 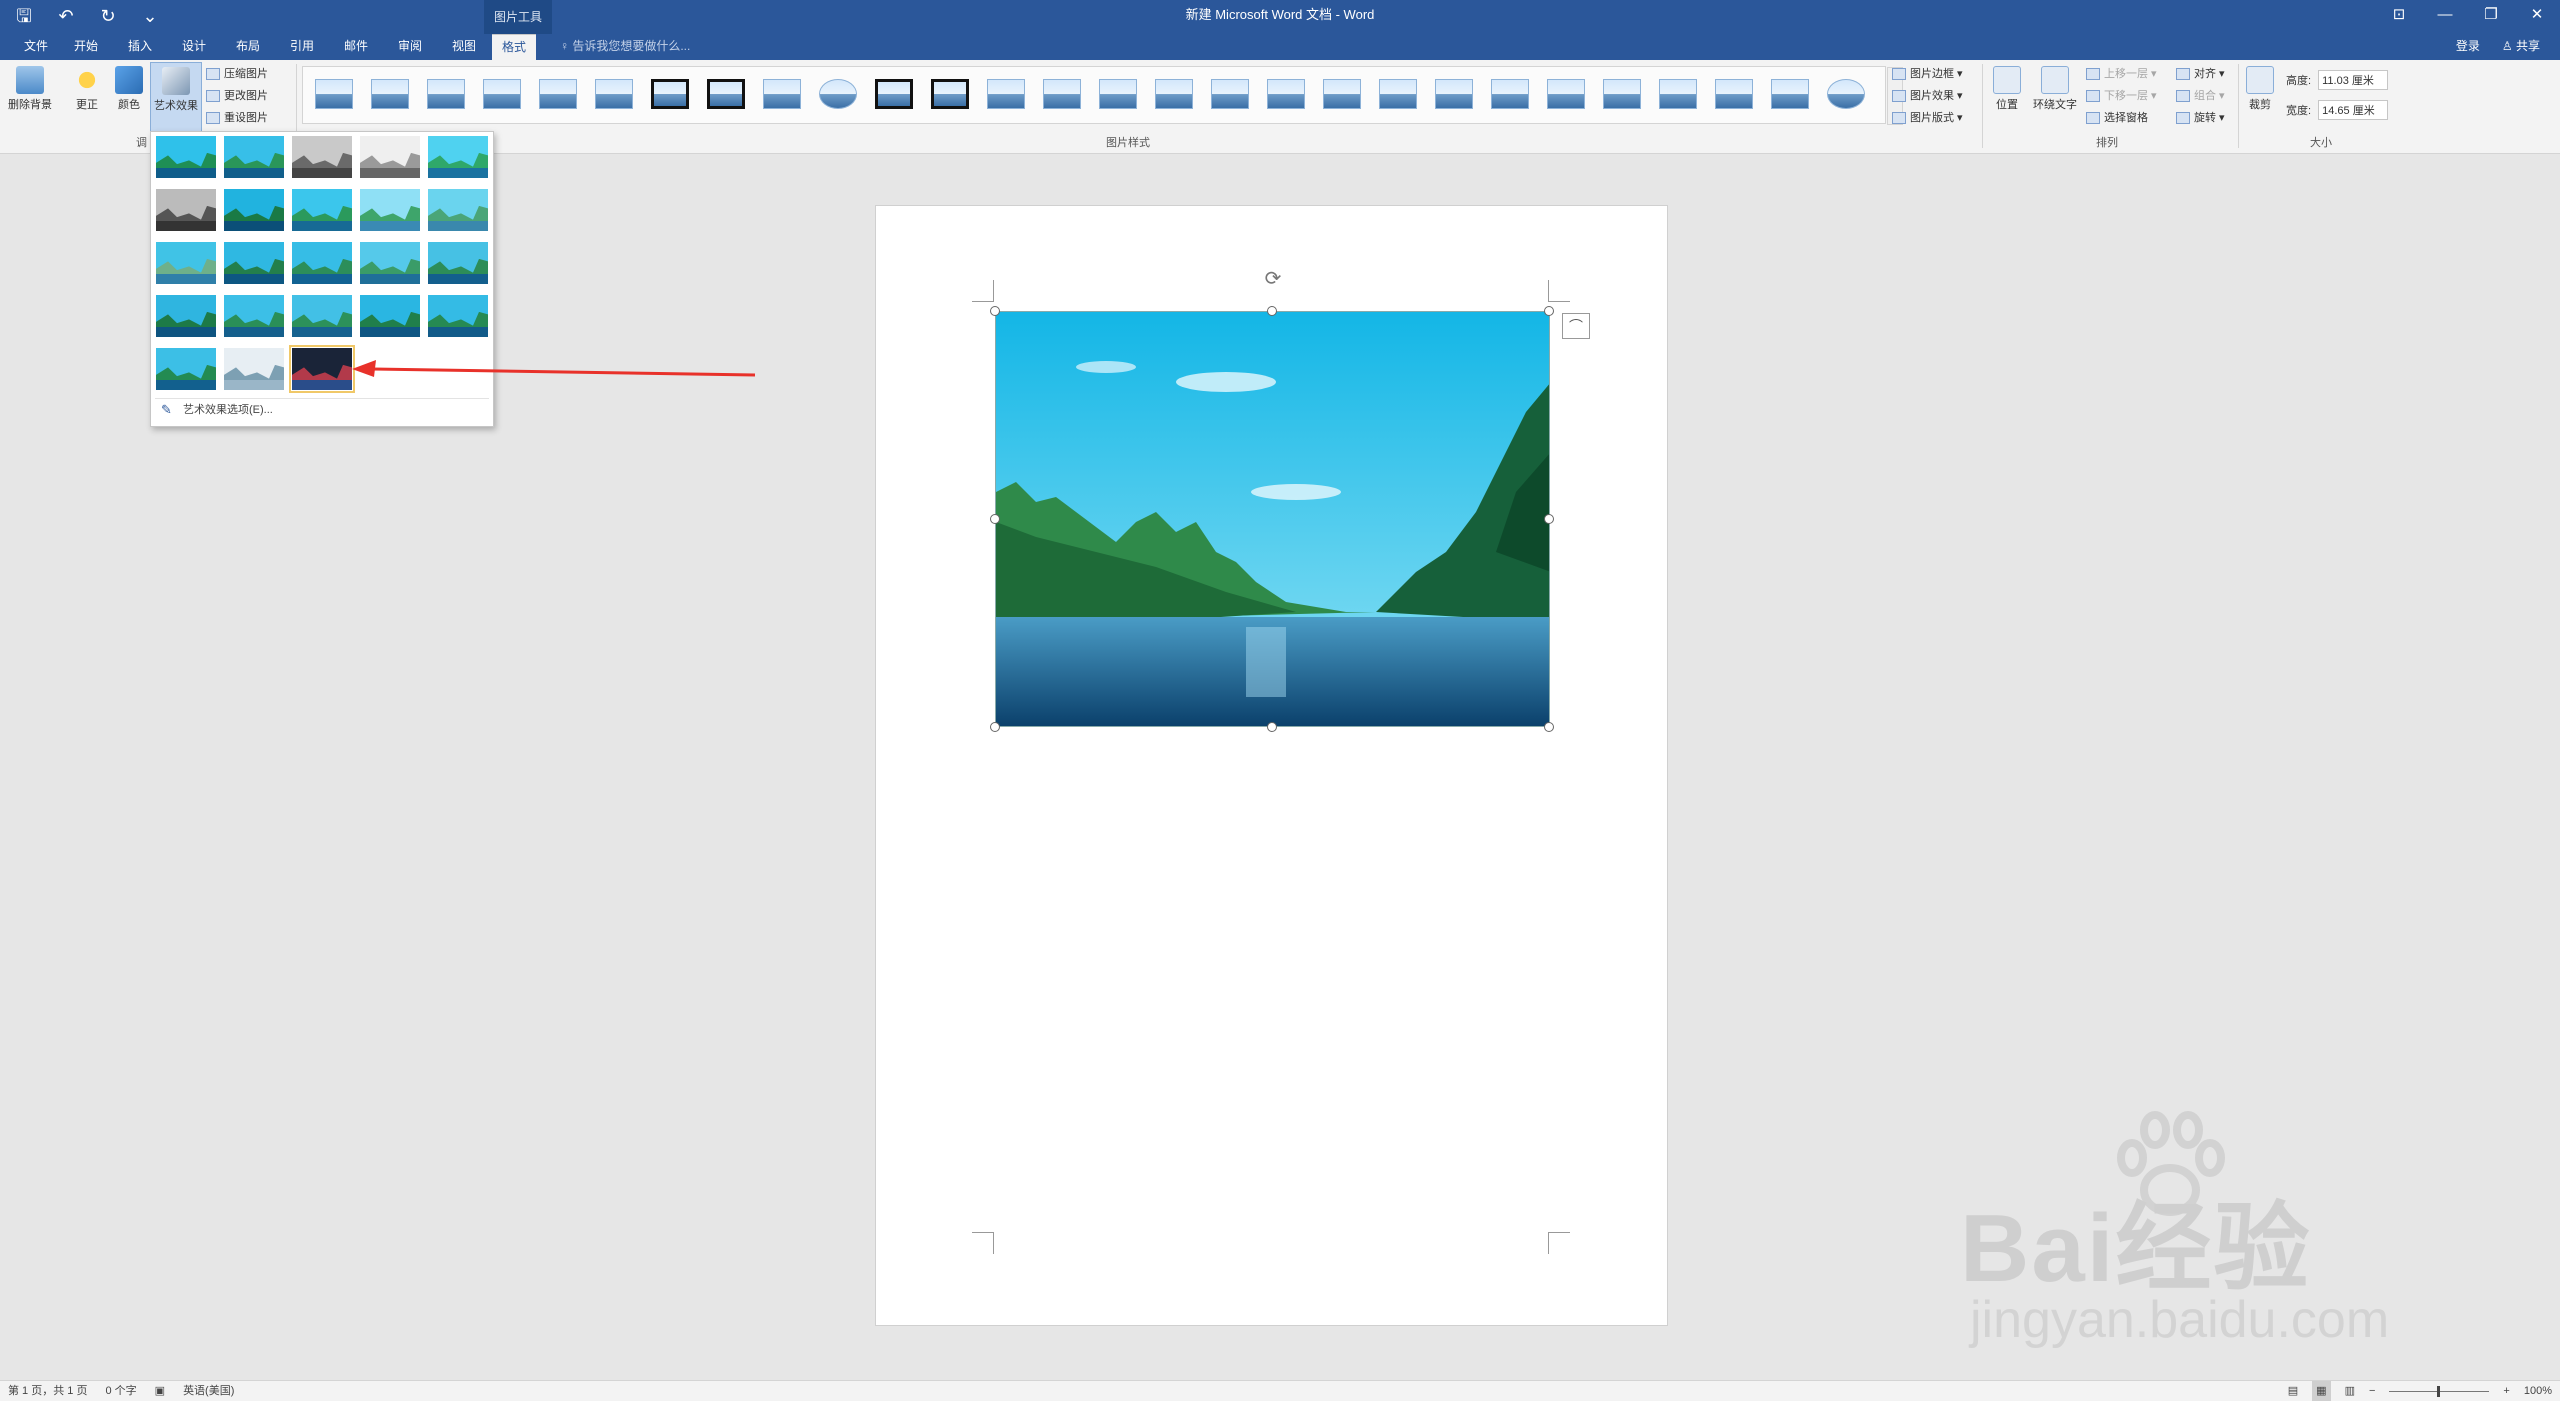 I want to click on restore-button: ❐, so click(x=2491, y=15).